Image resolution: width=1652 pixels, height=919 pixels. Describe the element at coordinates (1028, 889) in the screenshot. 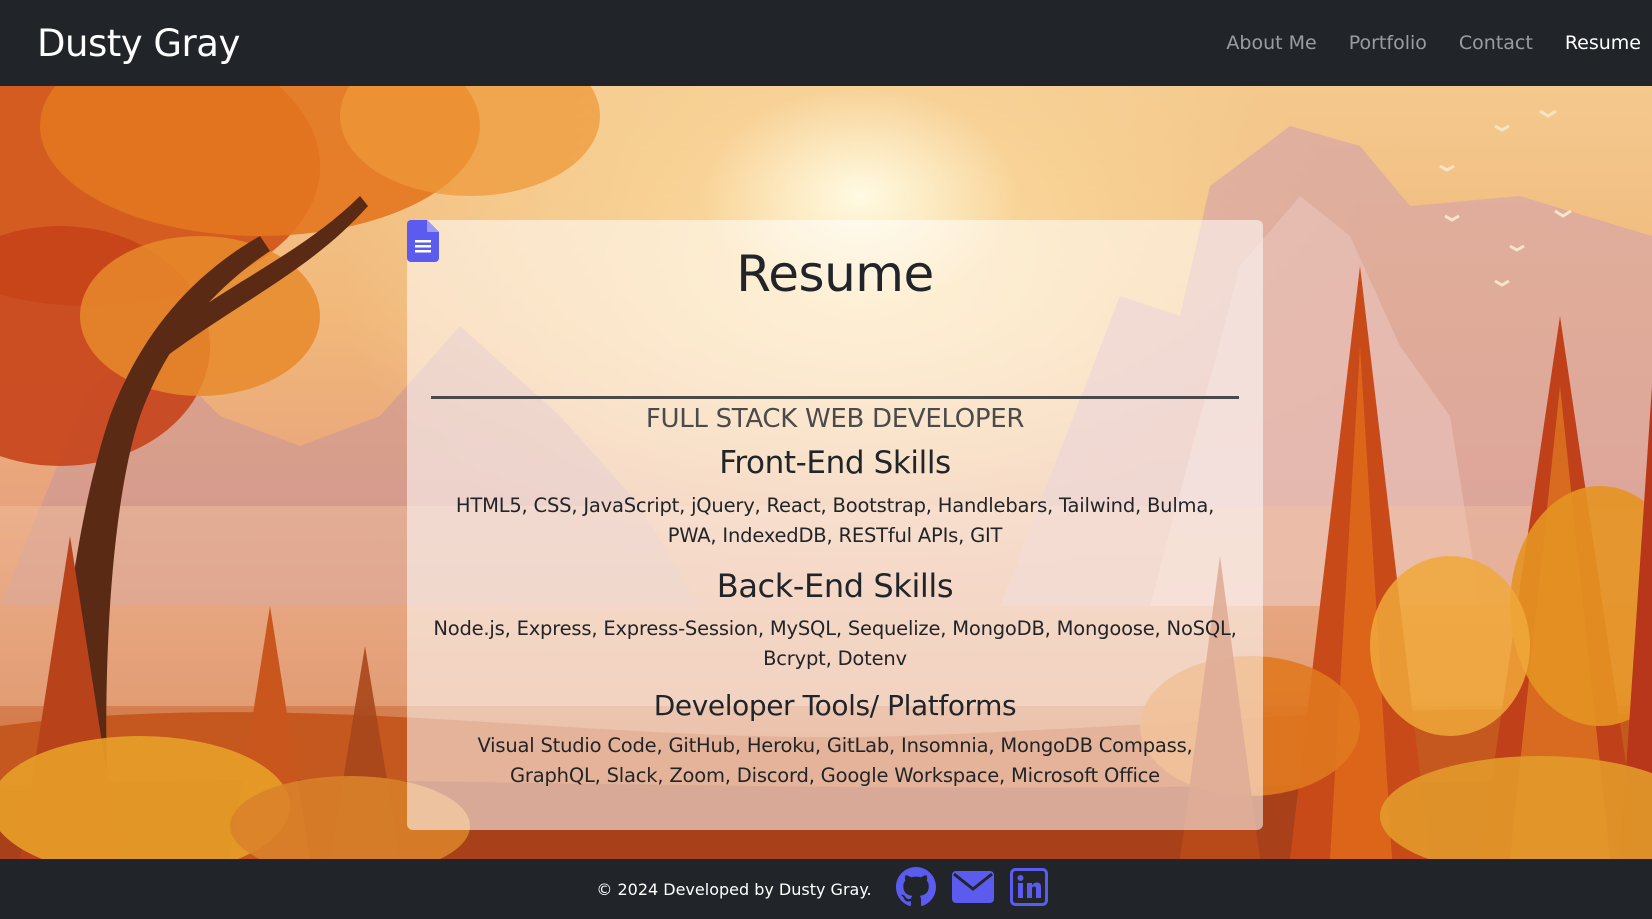

I see `linkedin-icon` at that location.